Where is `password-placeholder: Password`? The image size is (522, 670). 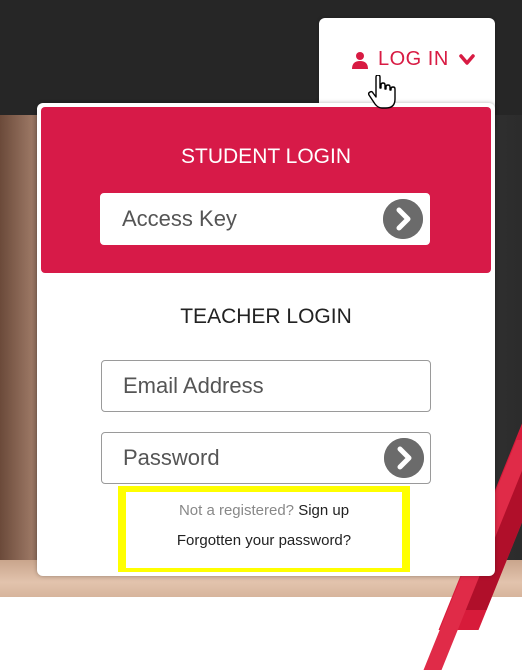
password-placeholder: Password is located at coordinates (171, 457).